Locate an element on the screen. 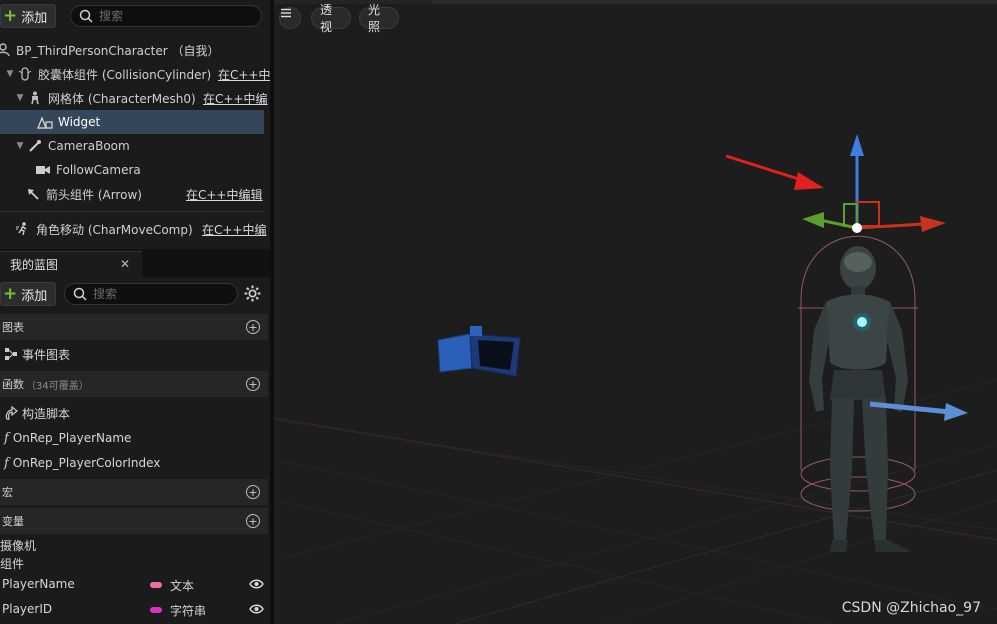 The image size is (997, 624). event-graph-label: 事件图表 is located at coordinates (46, 354).